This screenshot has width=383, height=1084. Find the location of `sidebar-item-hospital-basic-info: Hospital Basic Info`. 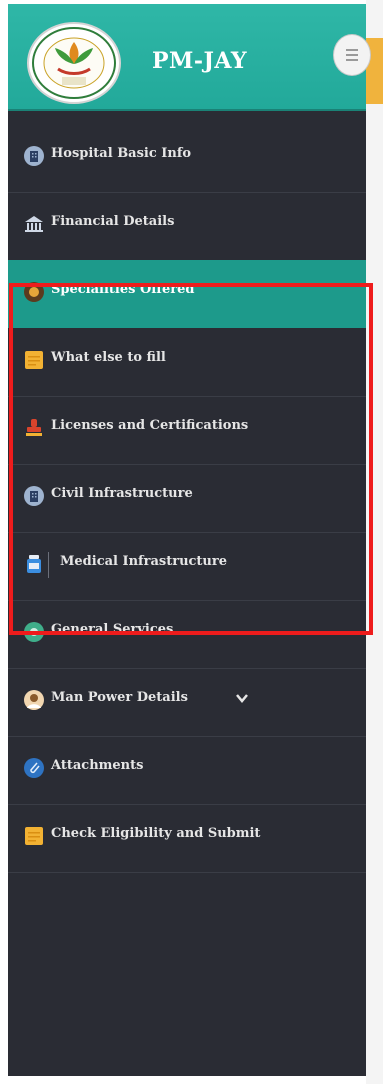

sidebar-item-hospital-basic-info: Hospital Basic Info is located at coordinates (187, 158).